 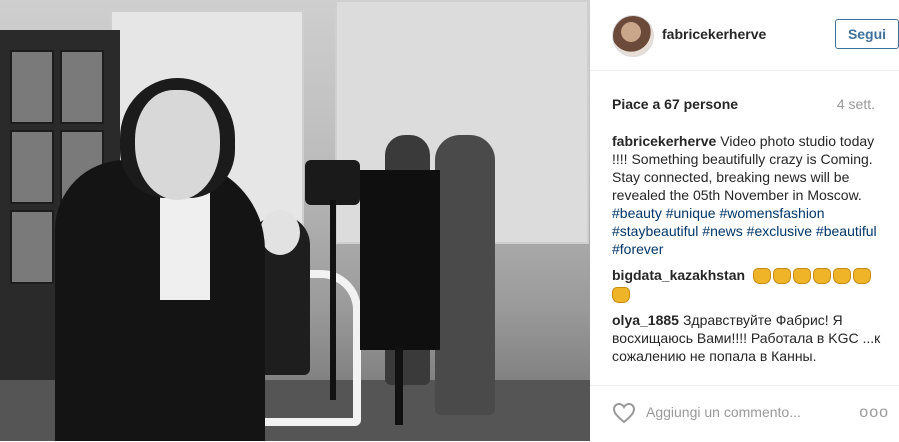 What do you see at coordinates (675, 104) in the screenshot?
I see `likes-count: Piace a 67 persone` at bounding box center [675, 104].